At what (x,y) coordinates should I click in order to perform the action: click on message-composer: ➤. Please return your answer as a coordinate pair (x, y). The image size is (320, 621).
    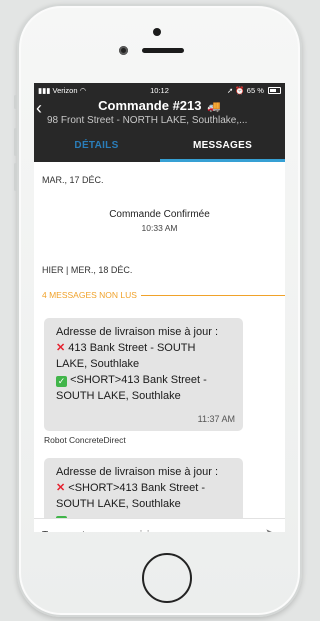
    Looking at the image, I should click on (159, 525).